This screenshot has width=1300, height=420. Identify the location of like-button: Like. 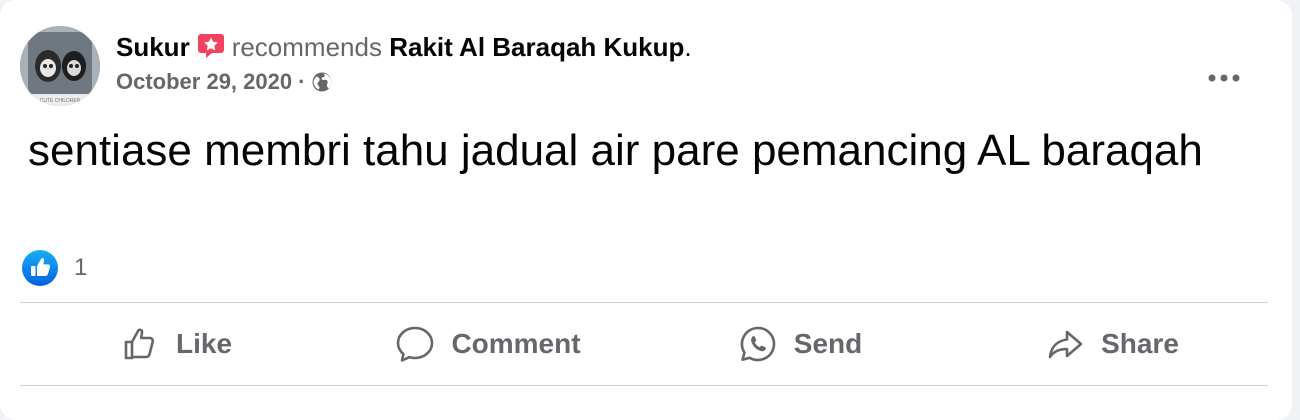
(176, 344).